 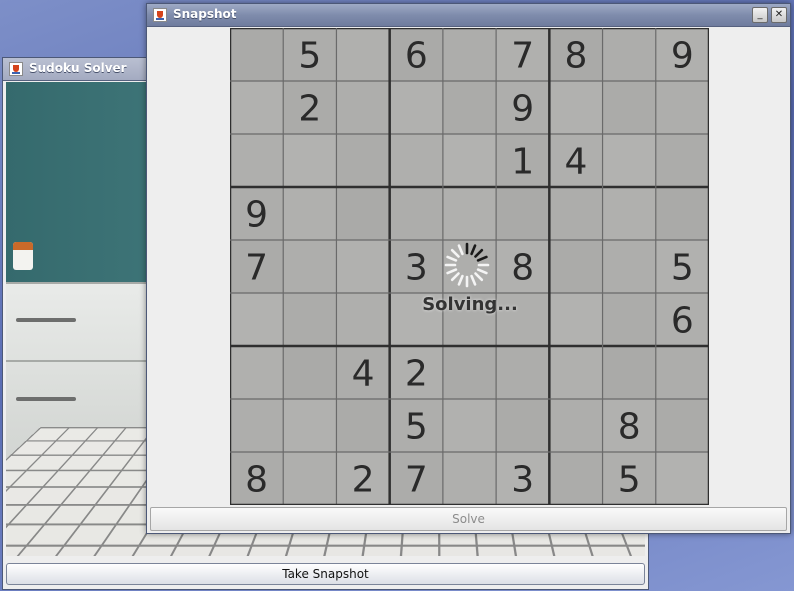 I want to click on snapshot-titlebar: Snapshot _ ✕, so click(x=468, y=15).